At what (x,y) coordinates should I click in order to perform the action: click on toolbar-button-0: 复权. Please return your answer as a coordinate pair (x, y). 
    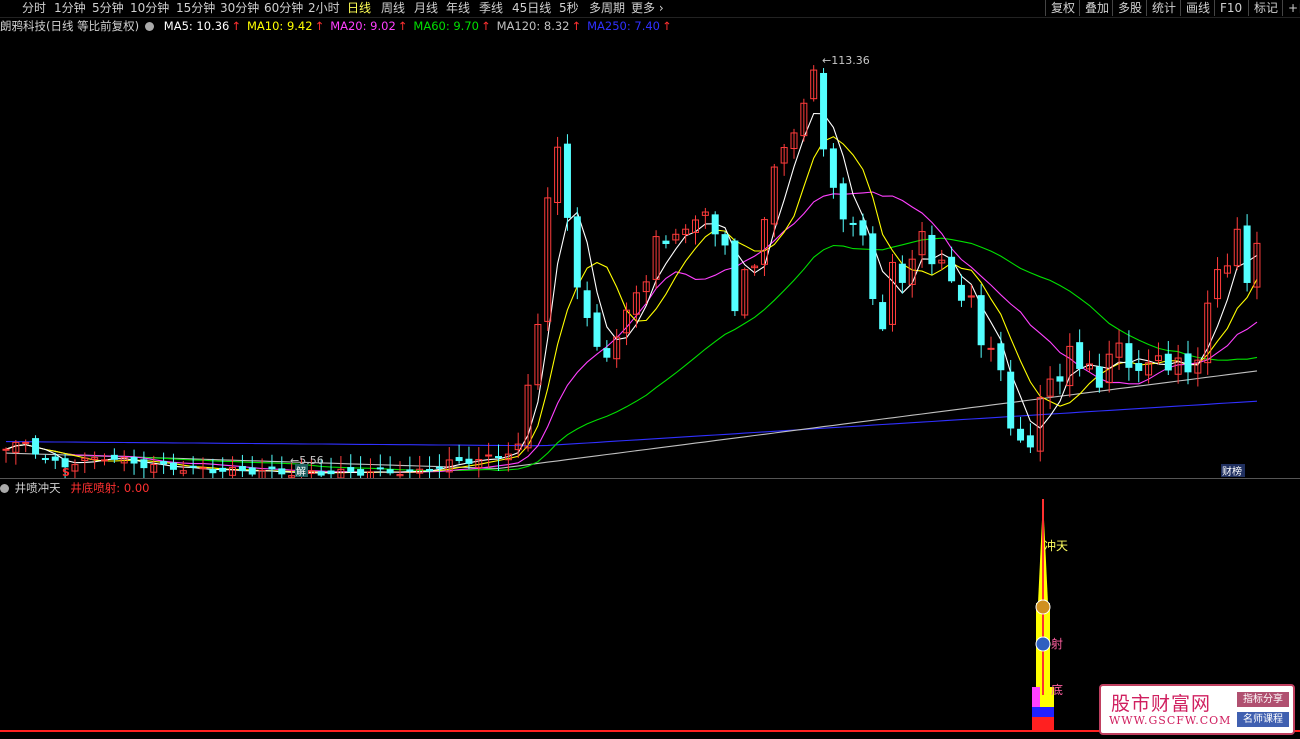
    Looking at the image, I should click on (1062, 8).